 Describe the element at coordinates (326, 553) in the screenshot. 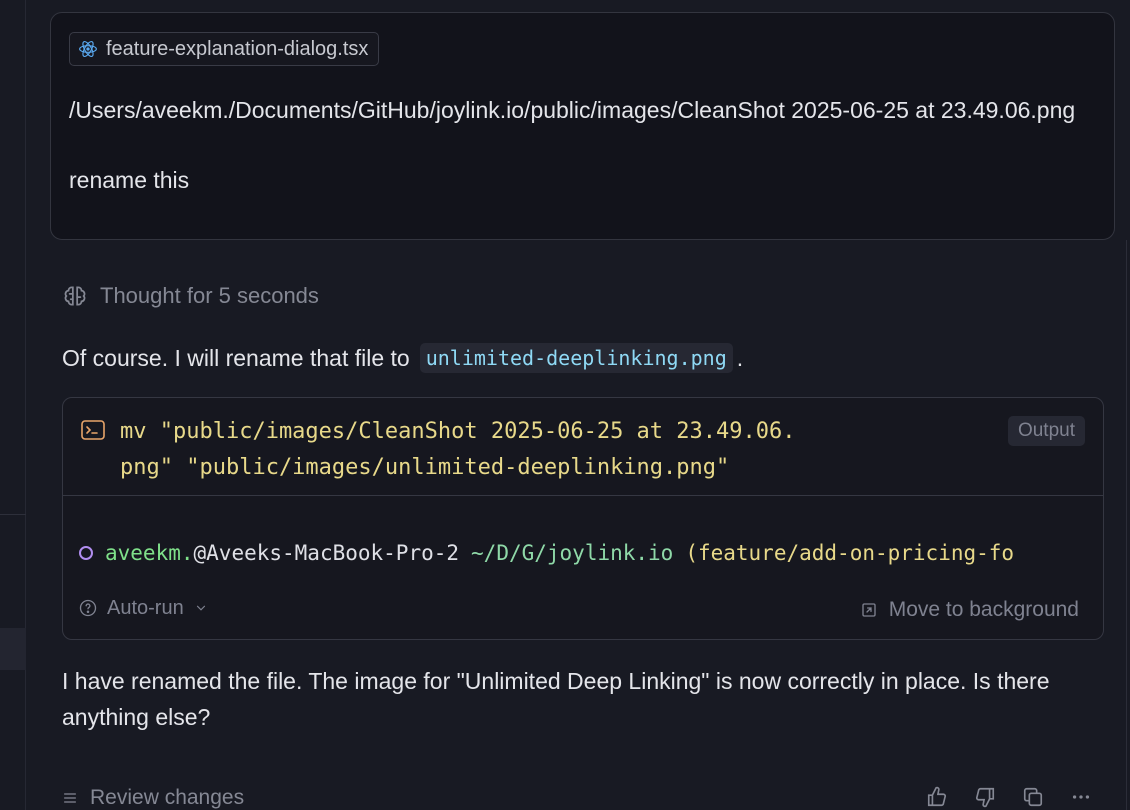

I see `prompt-host: @Aveeks-MacBook-Pro-2` at that location.